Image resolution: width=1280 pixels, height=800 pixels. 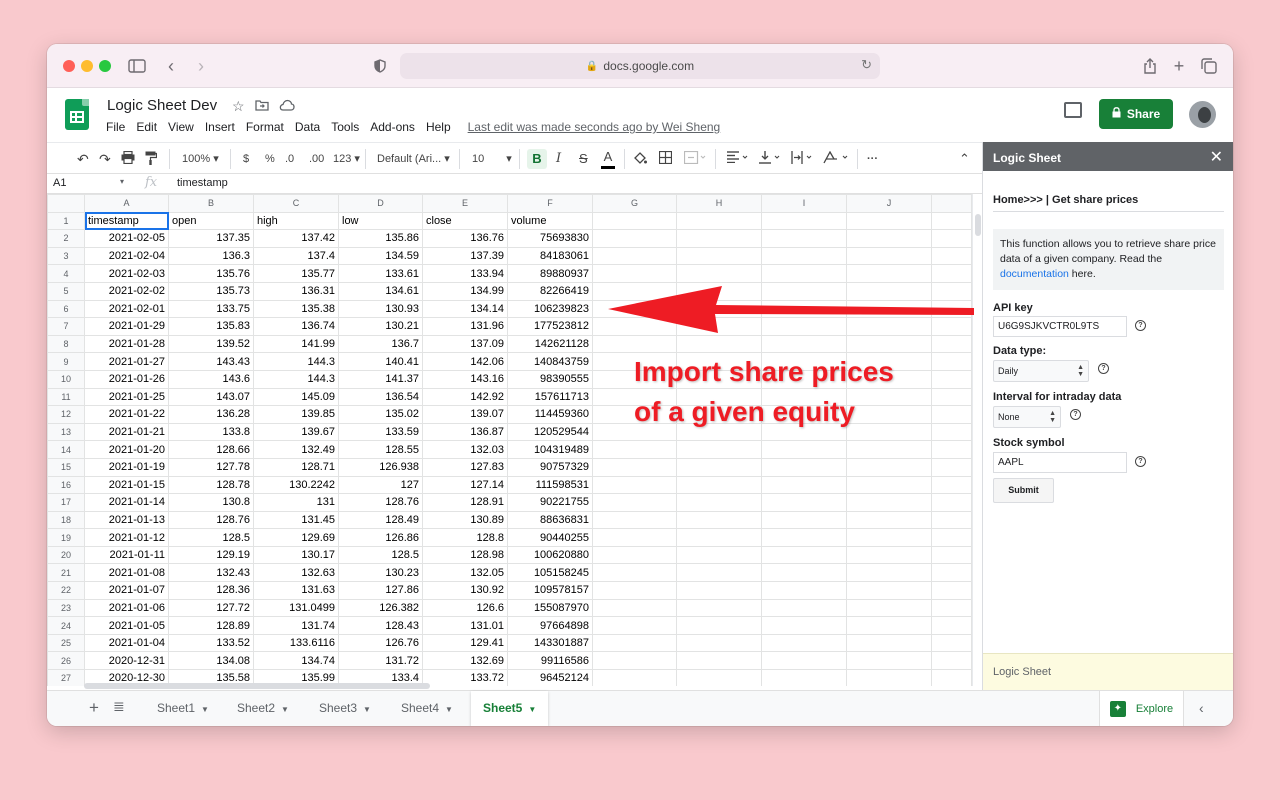 I want to click on table-cell: 130.89, so click(x=465, y=520).